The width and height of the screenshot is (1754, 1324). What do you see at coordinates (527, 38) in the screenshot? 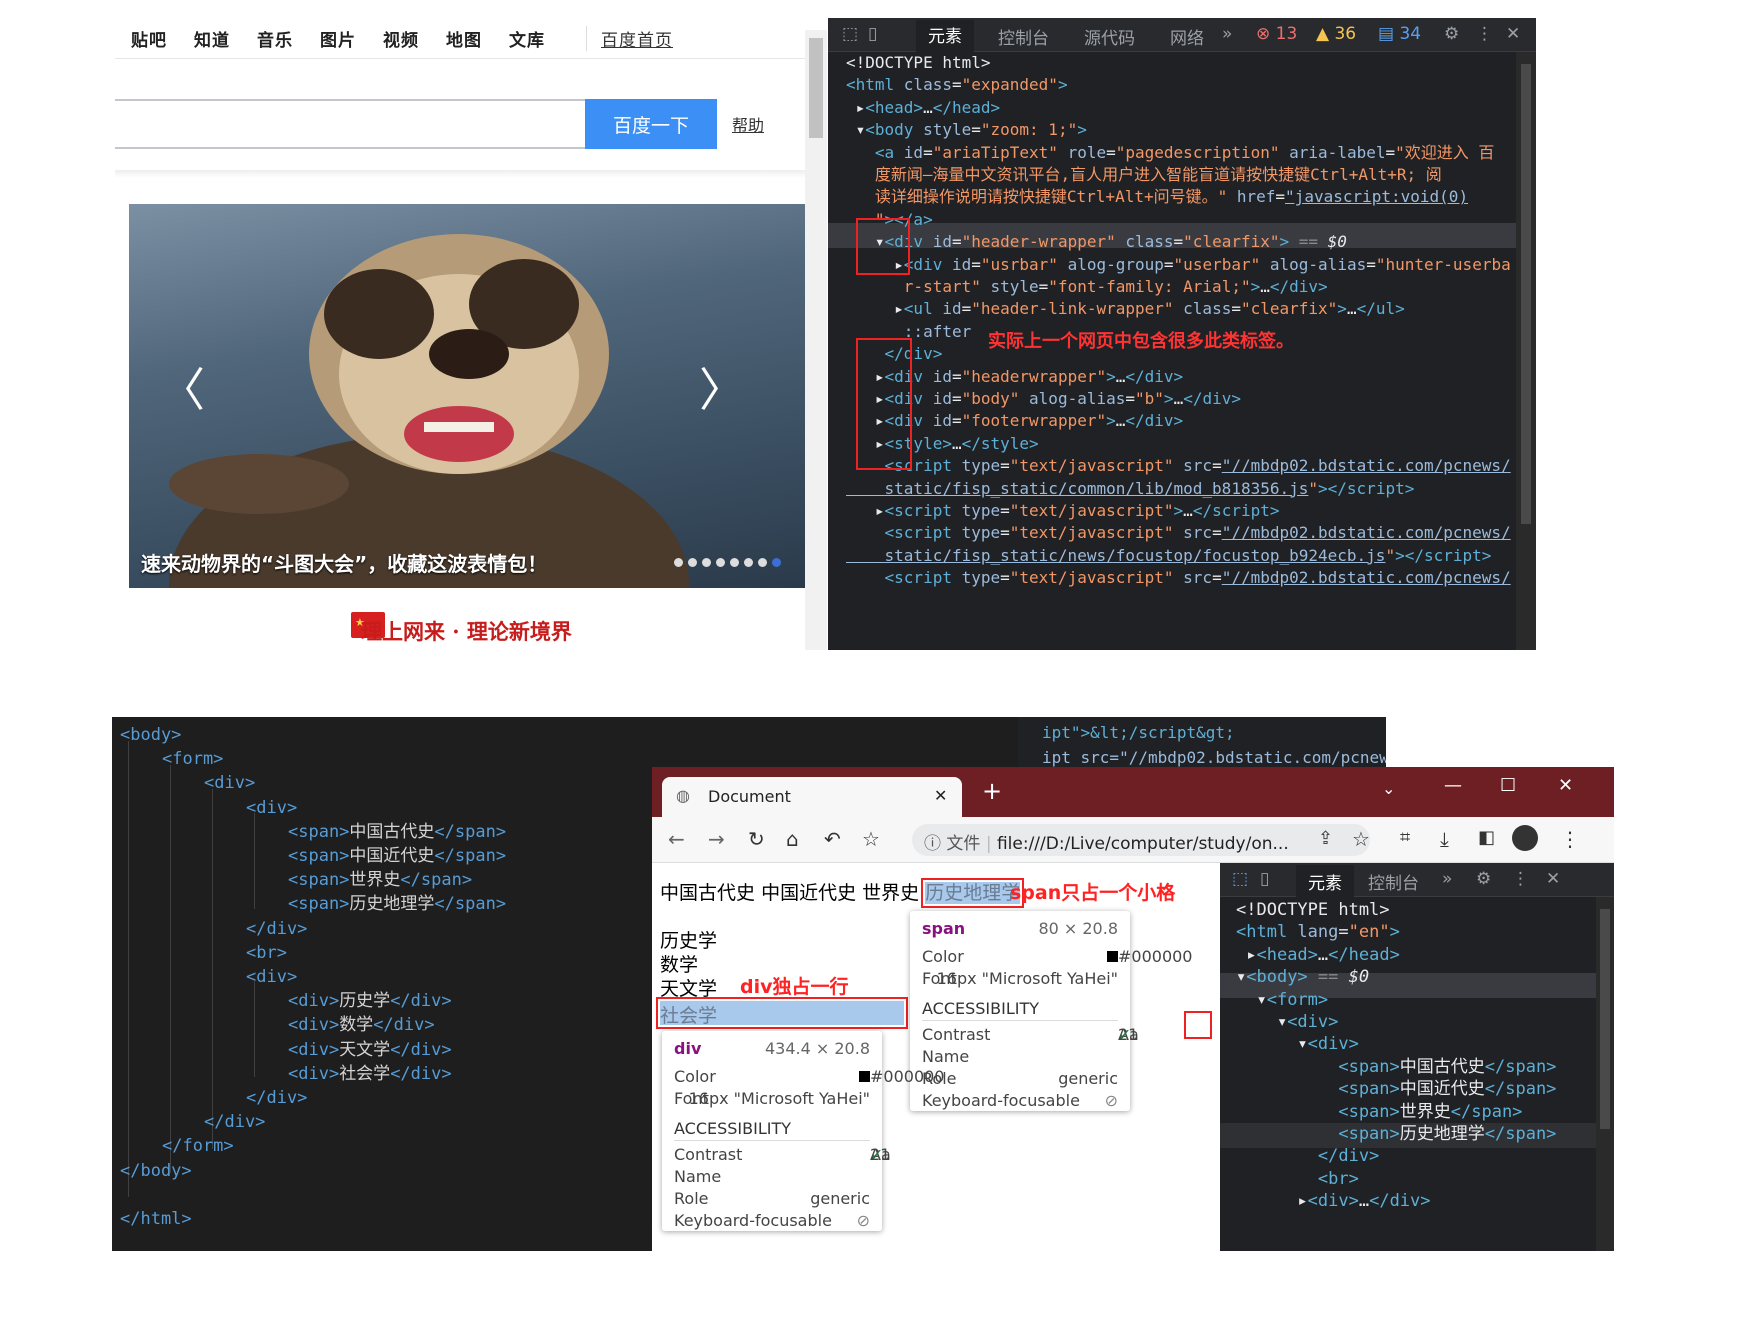
I see `nav-wenku: 文库` at bounding box center [527, 38].